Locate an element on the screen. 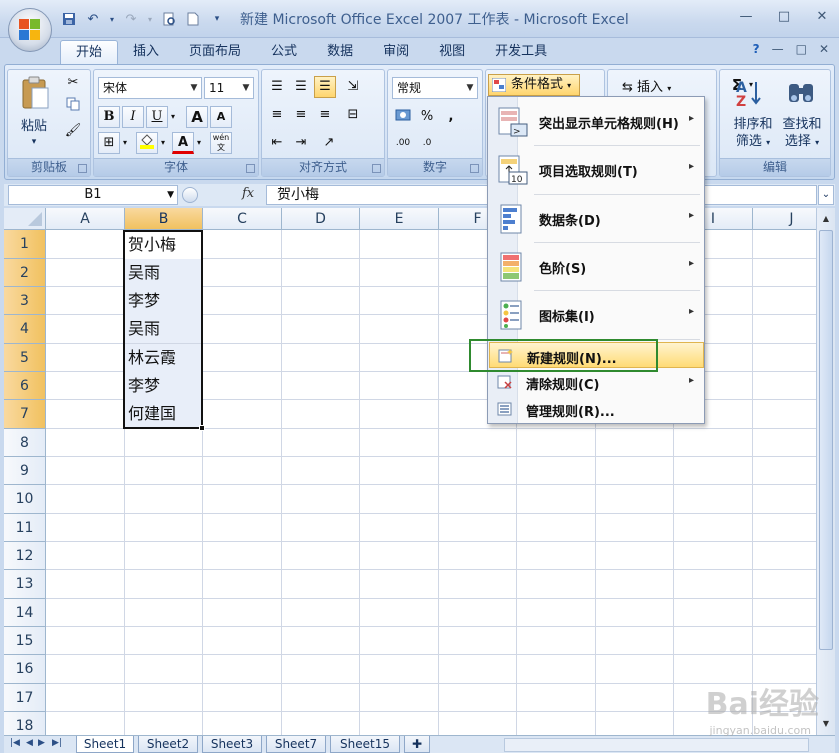  insert-sheet-icon: ✚ is located at coordinates (417, 744).